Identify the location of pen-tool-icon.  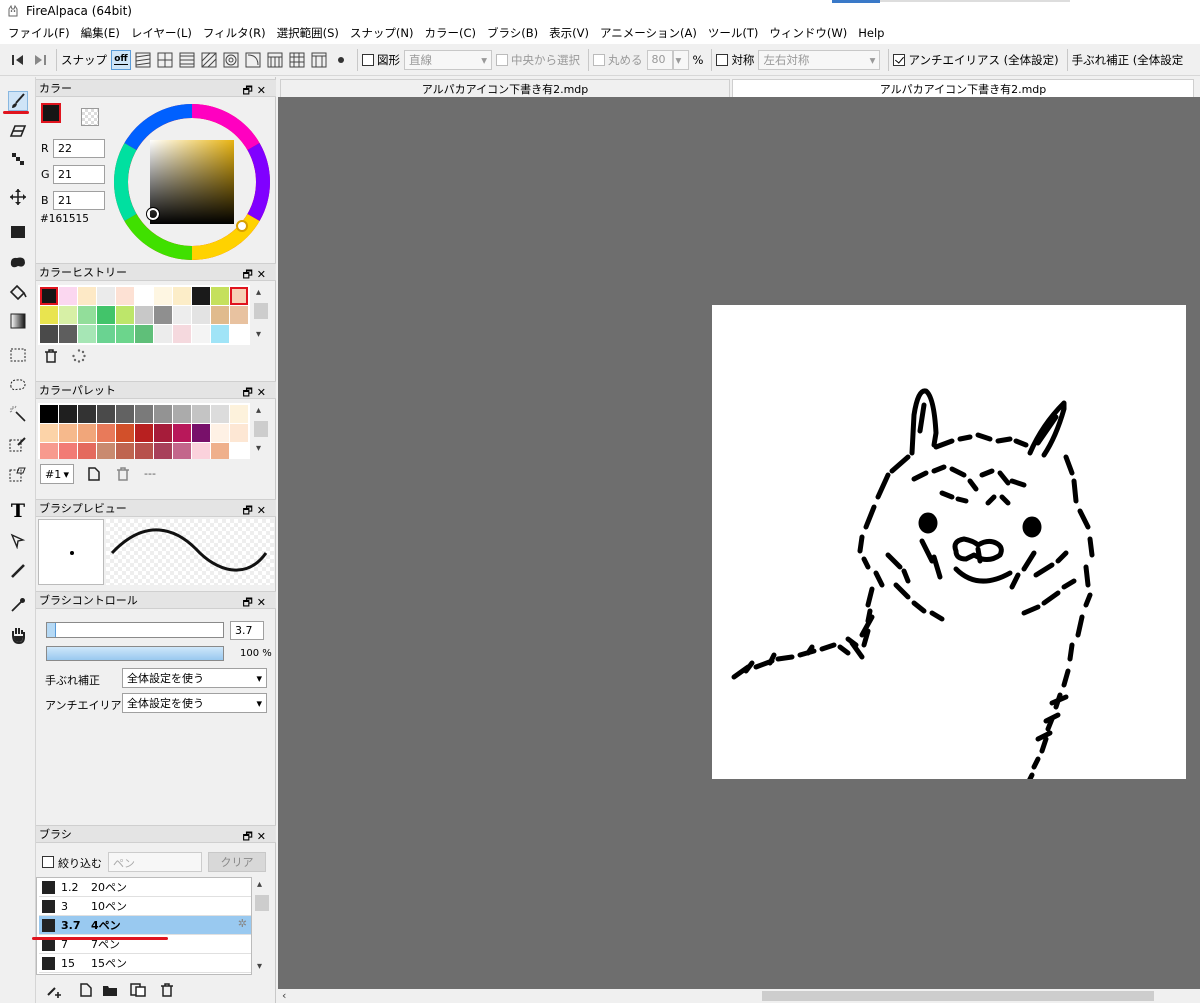
(18, 571).